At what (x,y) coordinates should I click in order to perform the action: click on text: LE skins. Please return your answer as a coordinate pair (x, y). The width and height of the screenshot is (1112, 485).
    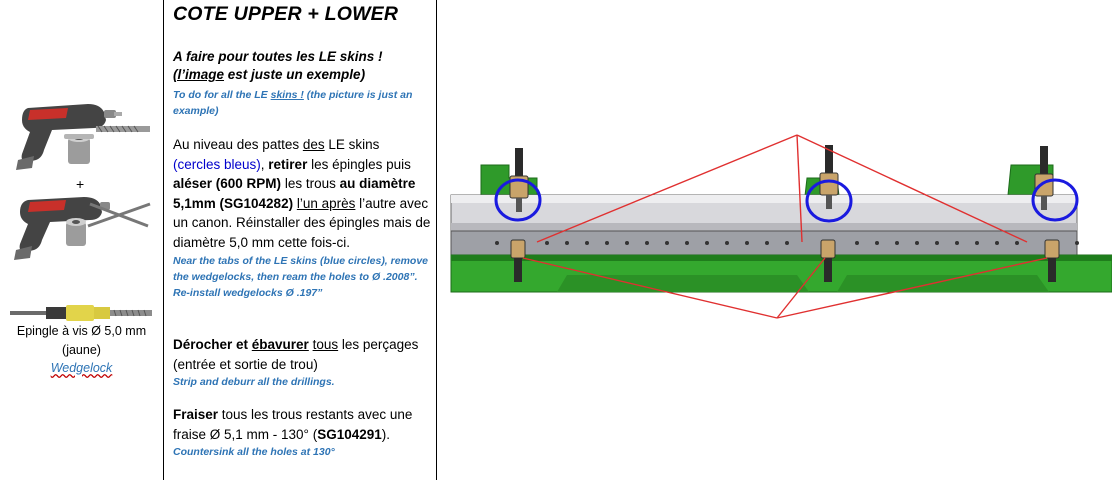
    Looking at the image, I should click on (352, 144).